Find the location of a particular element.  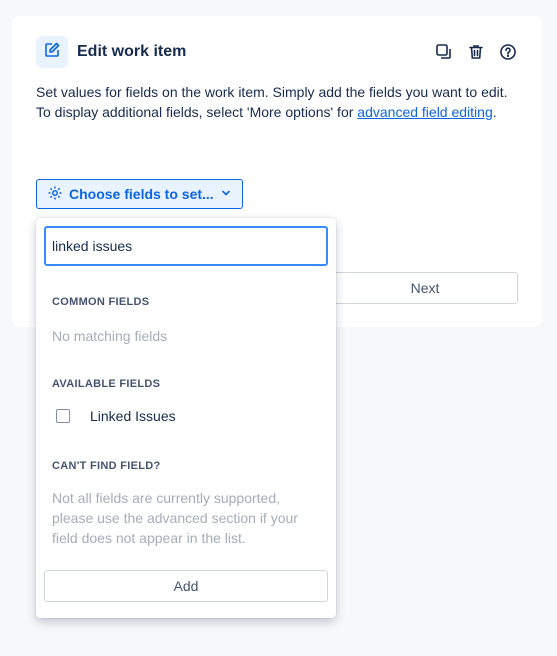

description-line-2-suffix: . is located at coordinates (494, 112).